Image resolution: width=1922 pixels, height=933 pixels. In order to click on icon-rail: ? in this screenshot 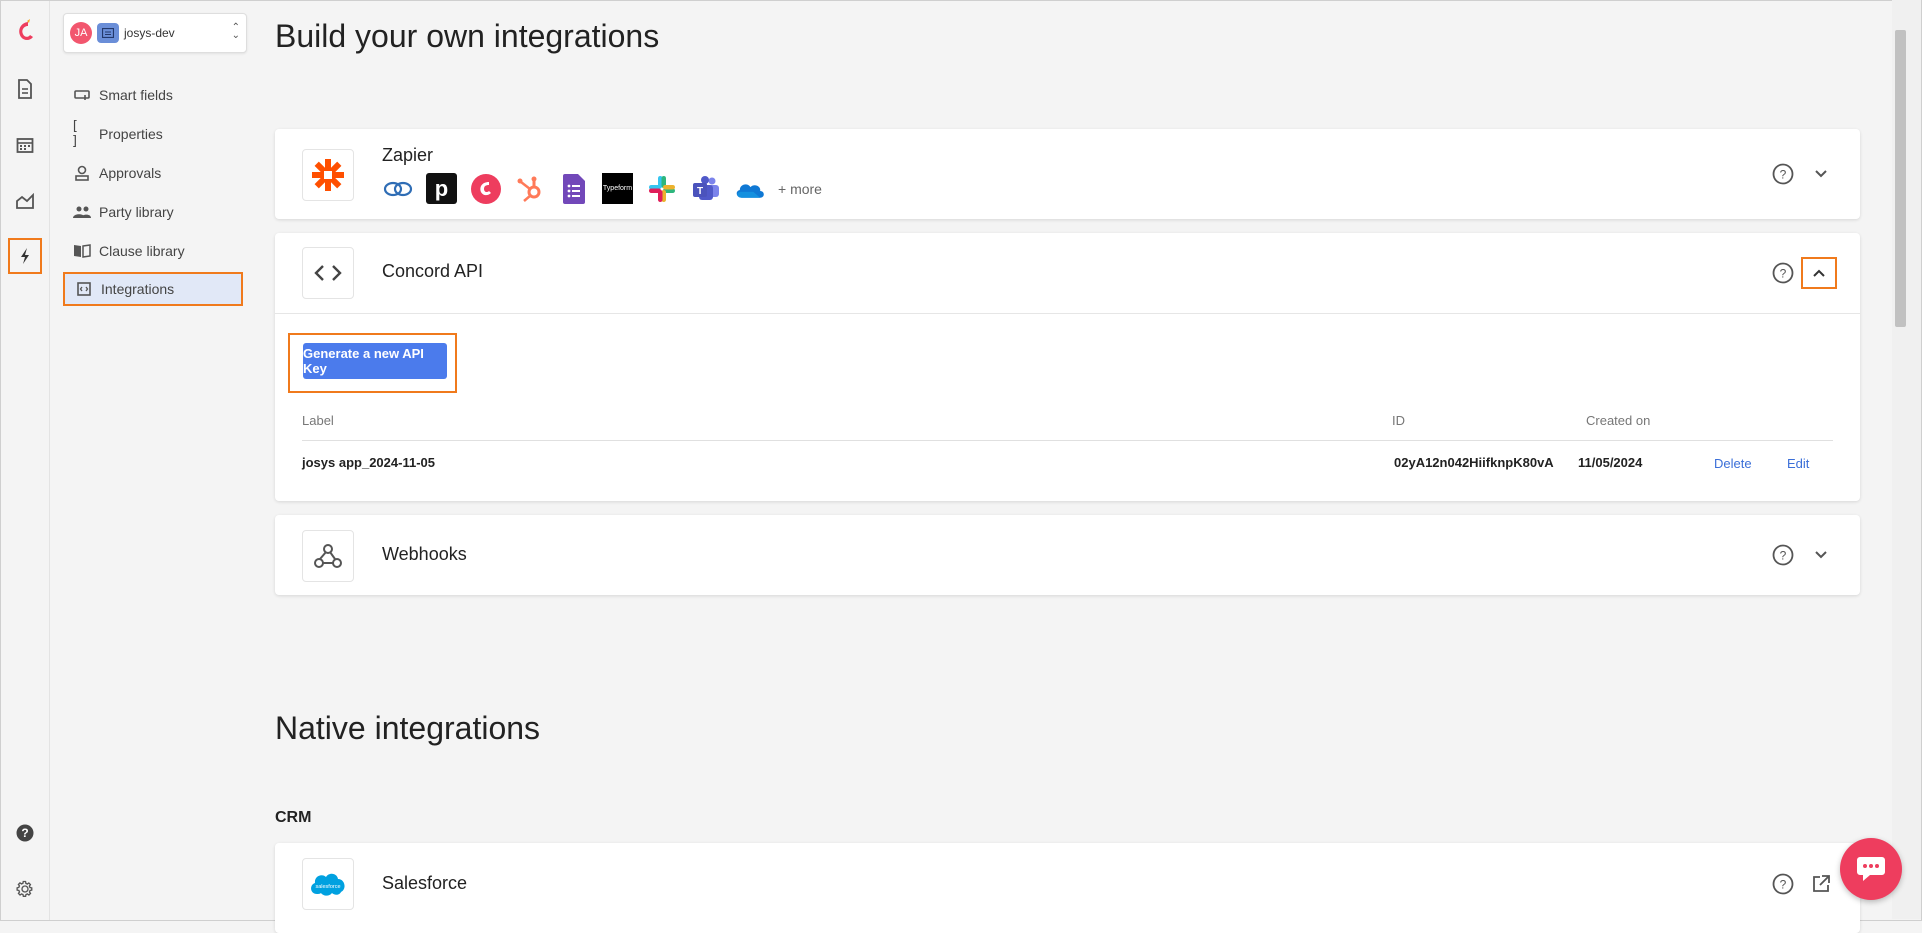, I will do `click(25, 460)`.